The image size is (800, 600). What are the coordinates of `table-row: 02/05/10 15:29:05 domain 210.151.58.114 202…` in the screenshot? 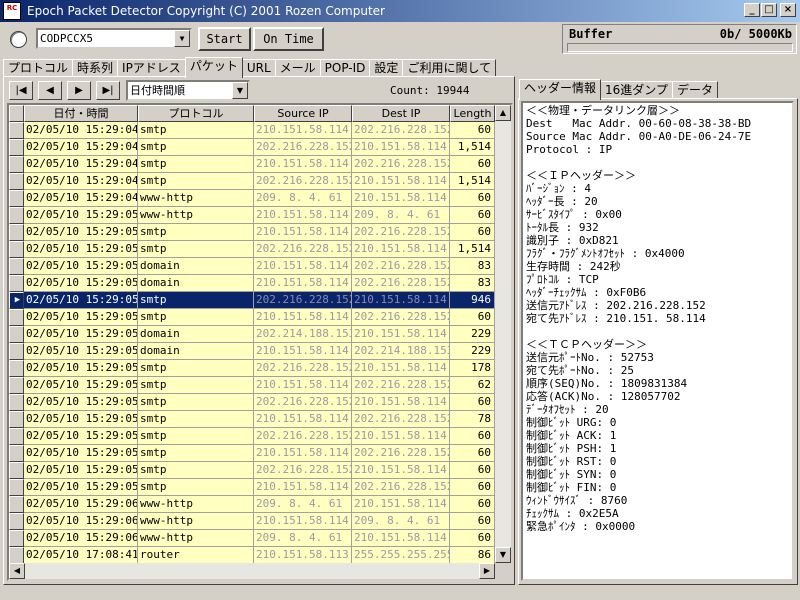 It's located at (252, 351).